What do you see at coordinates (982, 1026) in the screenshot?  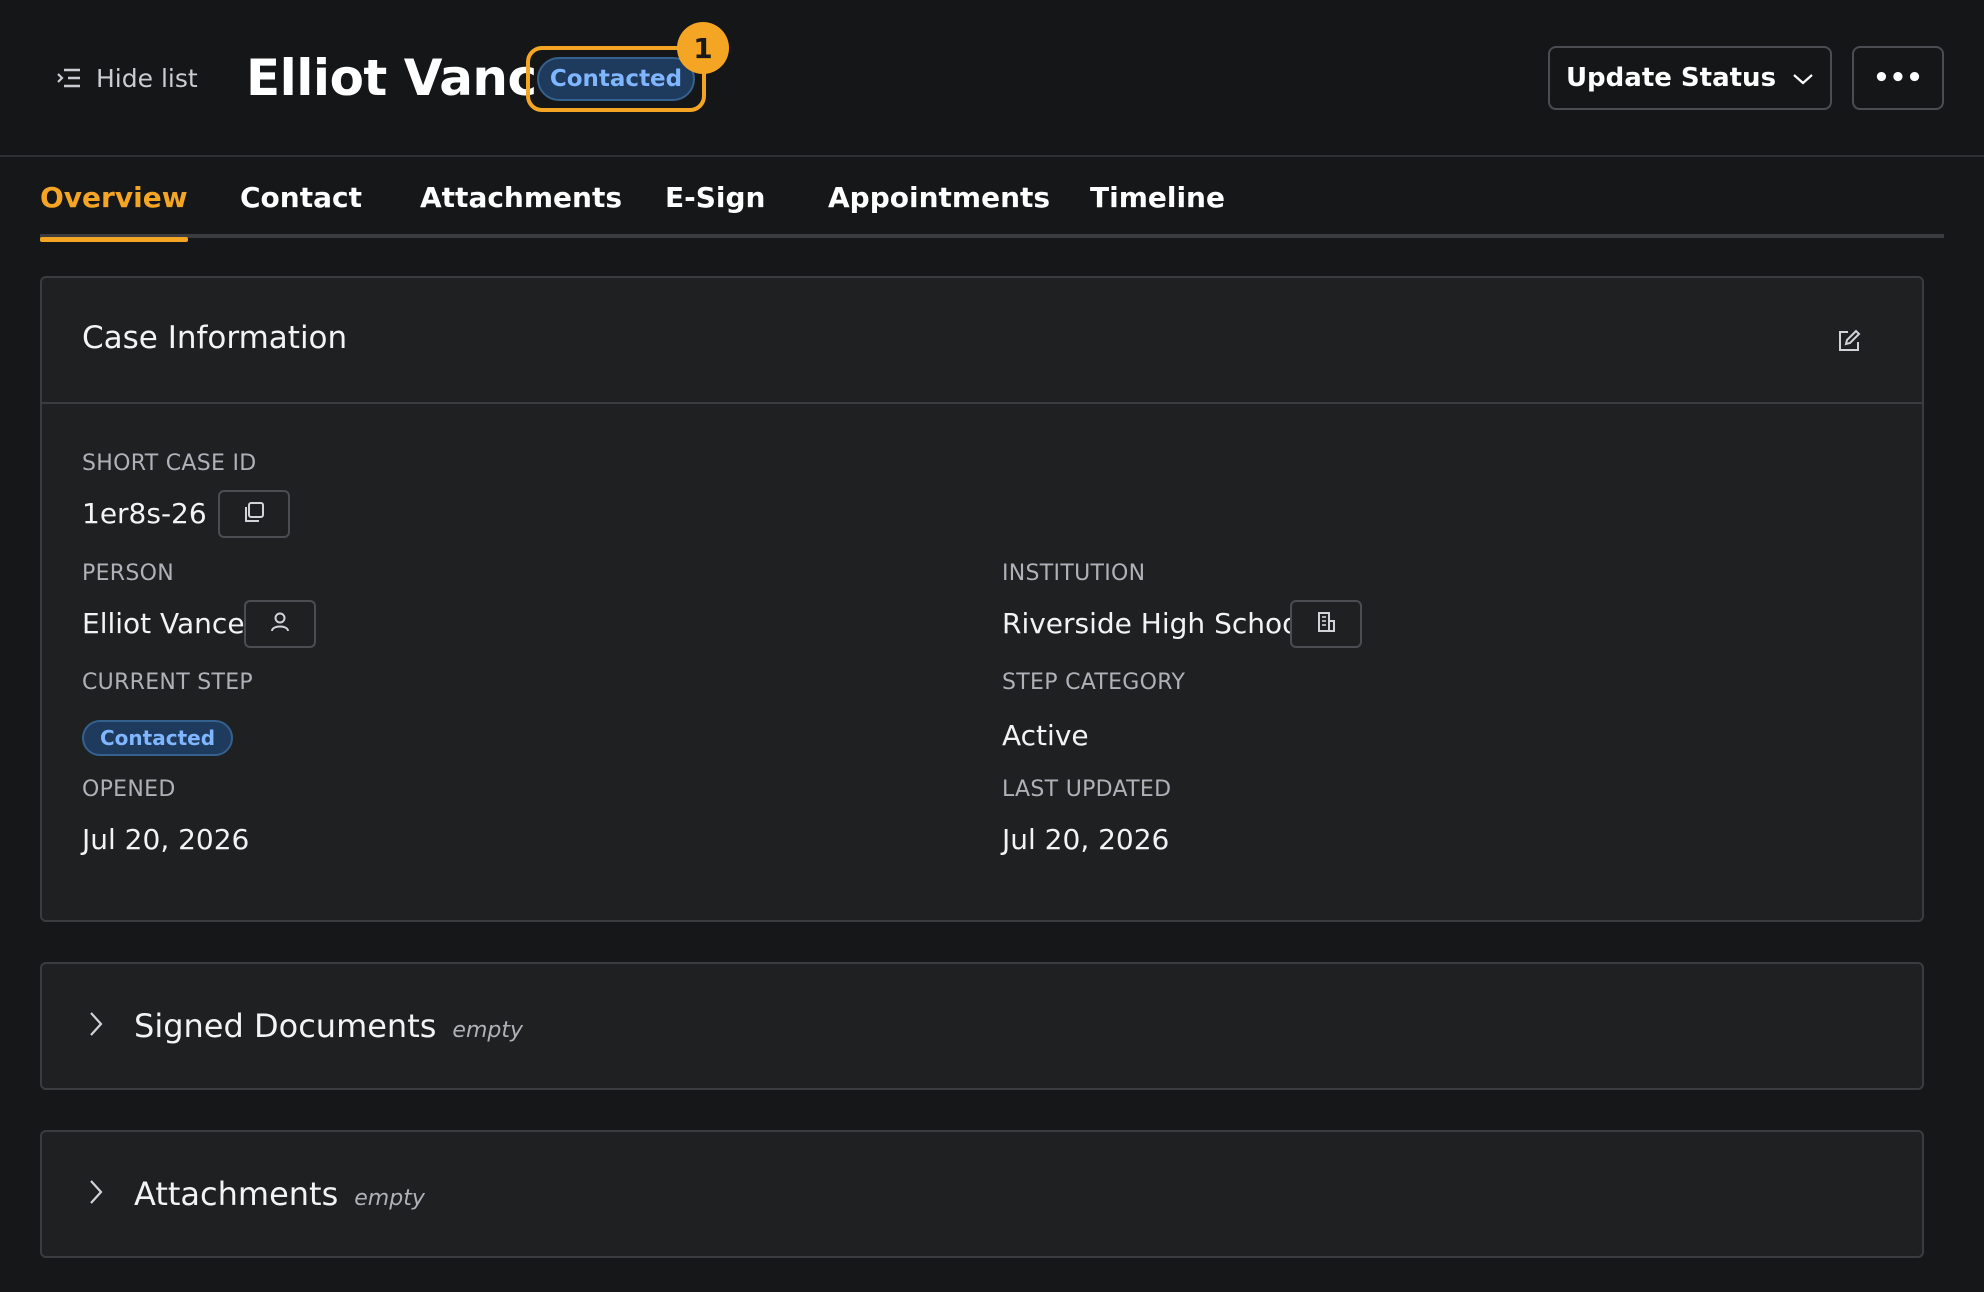 I see `signed-documents-section: Signed Documents empty` at bounding box center [982, 1026].